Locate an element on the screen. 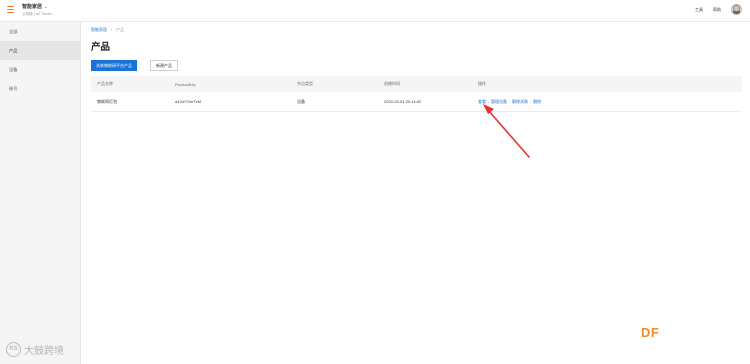 This screenshot has width=750, height=364. watermark-logo-icon: KS is located at coordinates (13, 349).